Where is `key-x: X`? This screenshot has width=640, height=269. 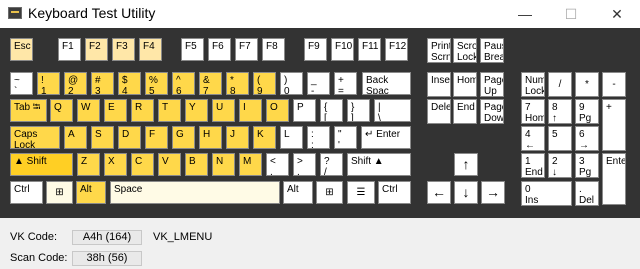
key-x: X is located at coordinates (115, 164).